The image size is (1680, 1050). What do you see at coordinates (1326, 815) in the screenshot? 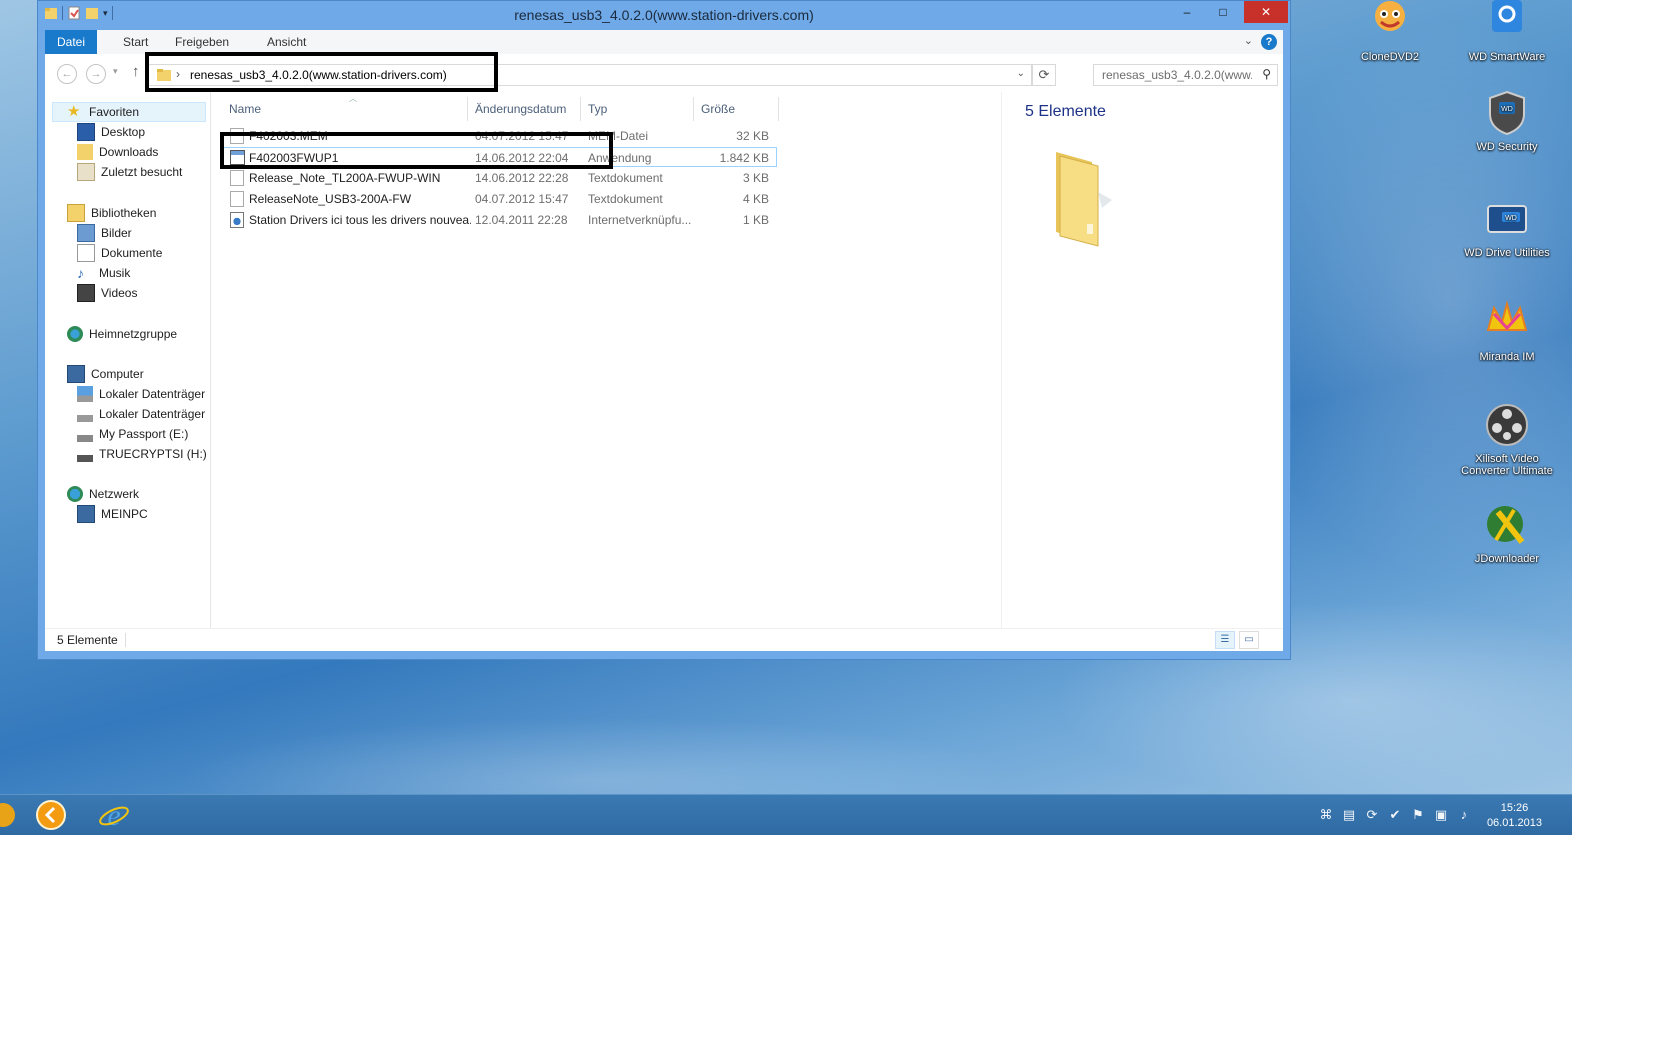
I see `tray-network-icon: ⌘` at bounding box center [1326, 815].